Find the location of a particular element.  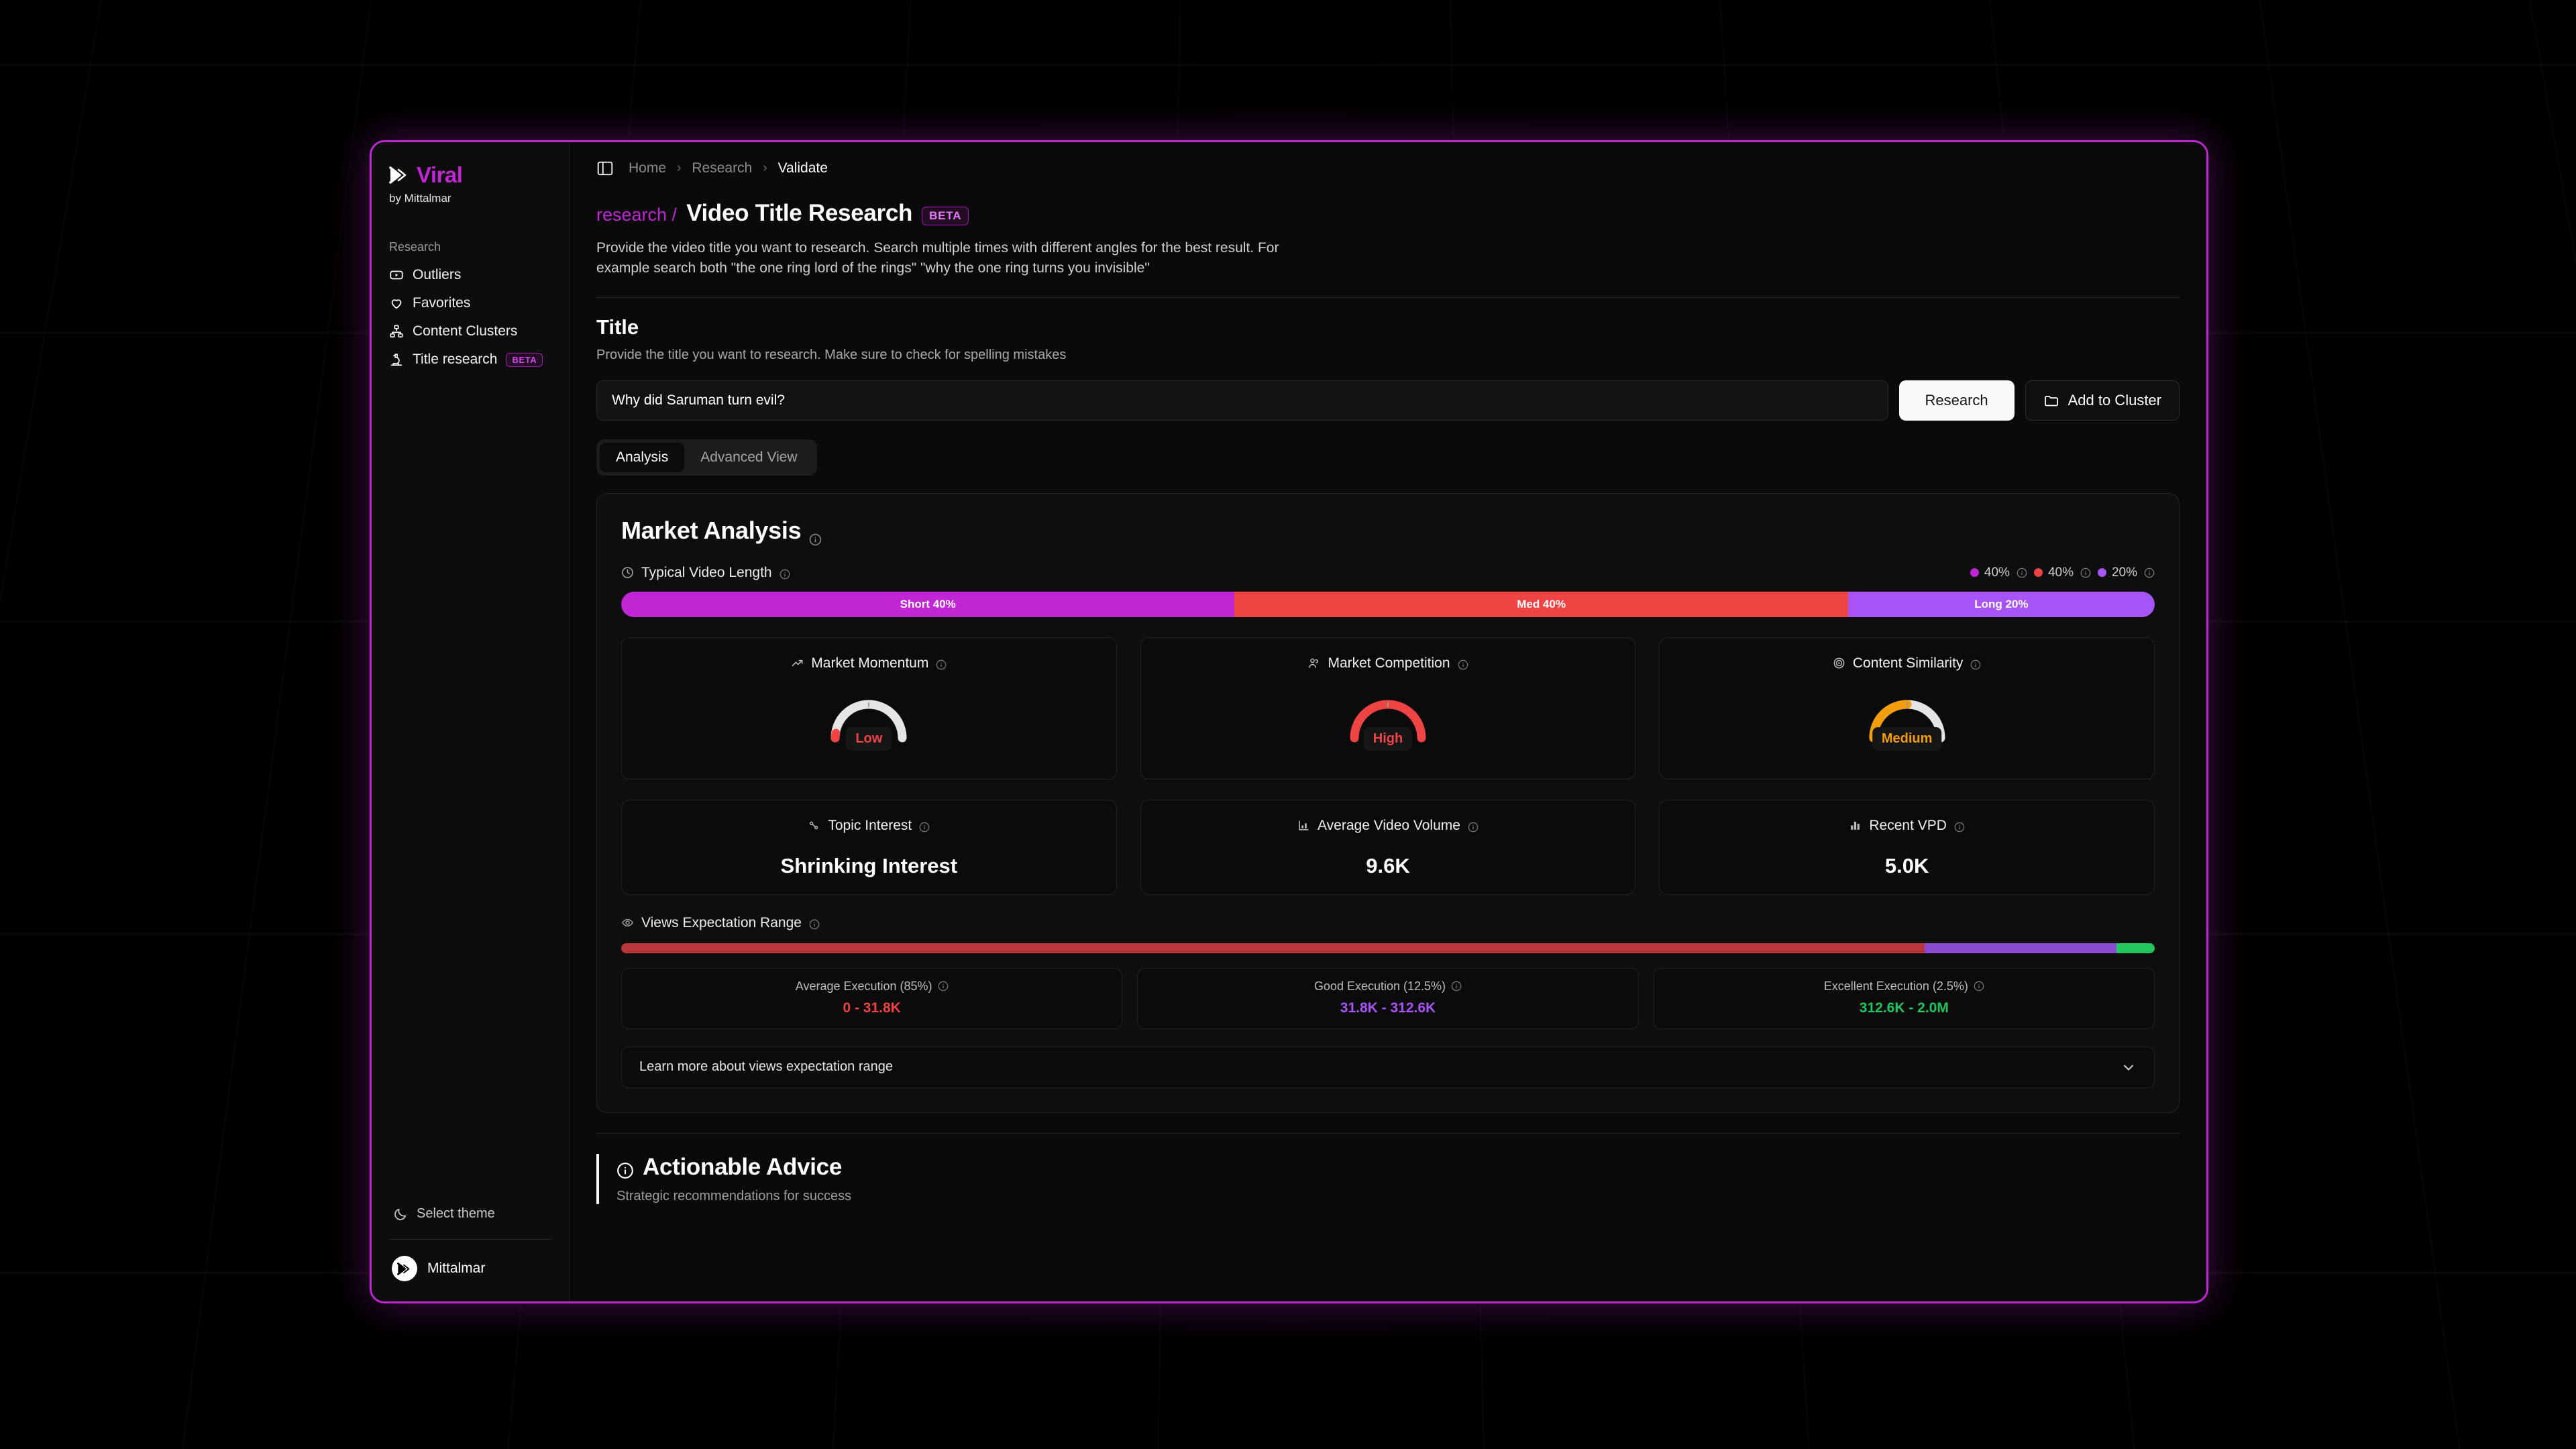

range-segment-good is located at coordinates (2020, 948).